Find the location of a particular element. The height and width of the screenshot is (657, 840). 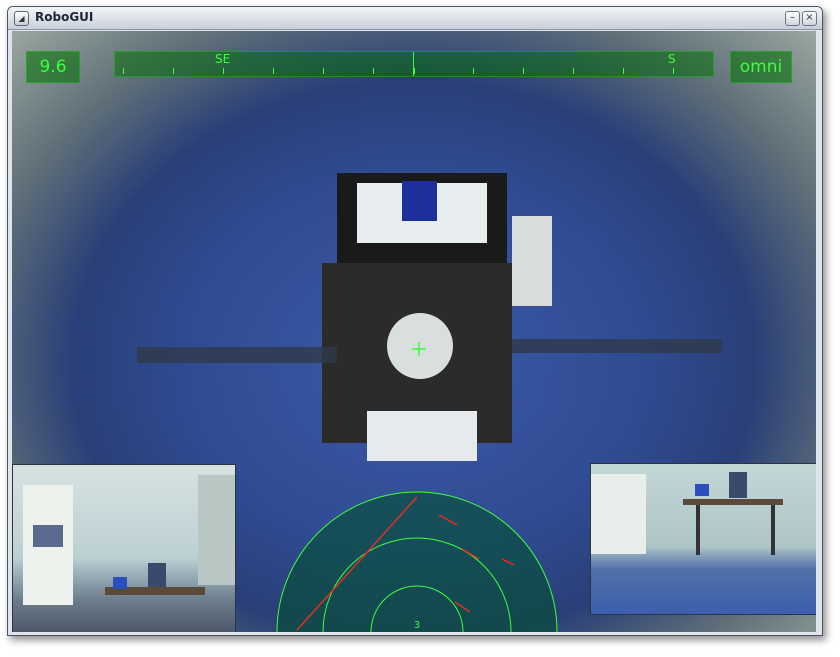

minimize-button: – is located at coordinates (792, 18).